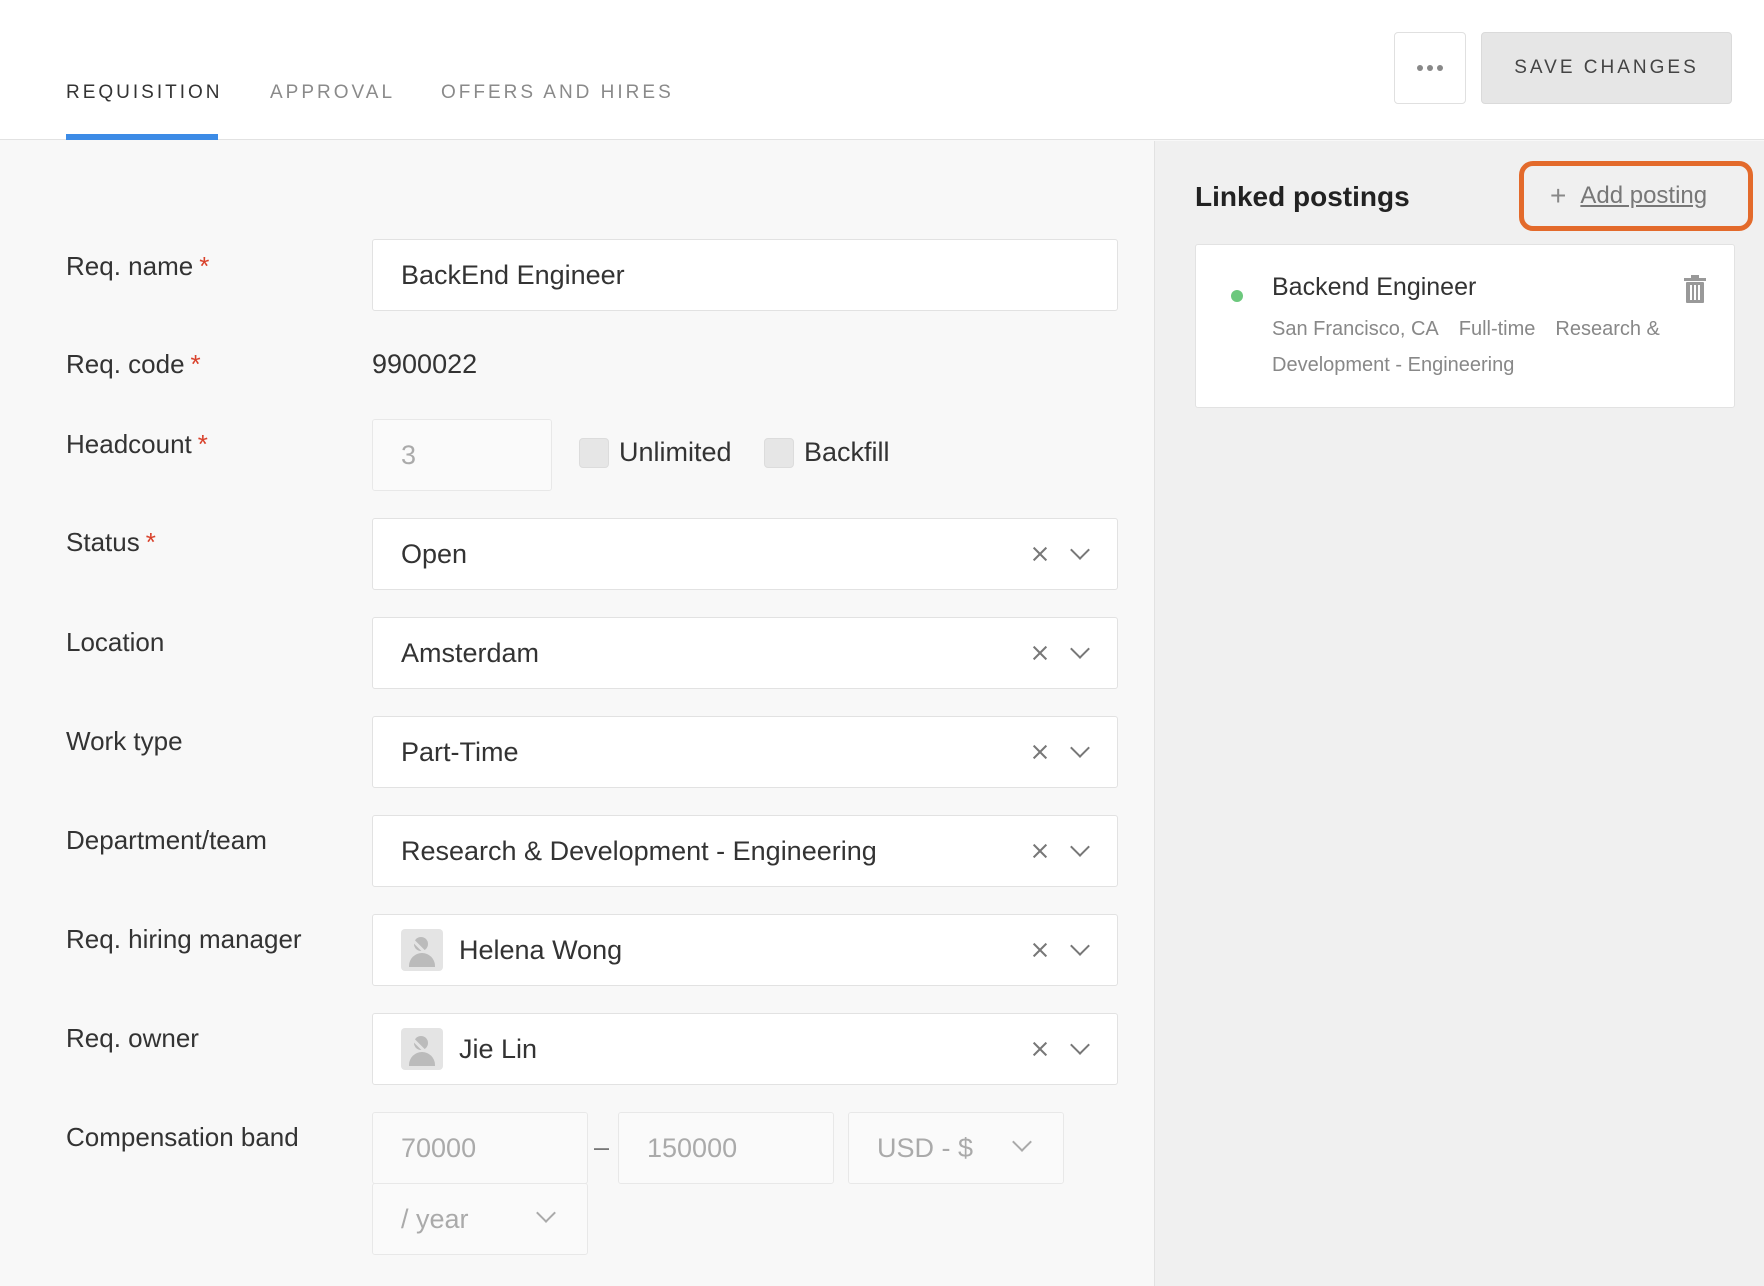 The width and height of the screenshot is (1764, 1286). I want to click on status-label: Status *, so click(111, 542).